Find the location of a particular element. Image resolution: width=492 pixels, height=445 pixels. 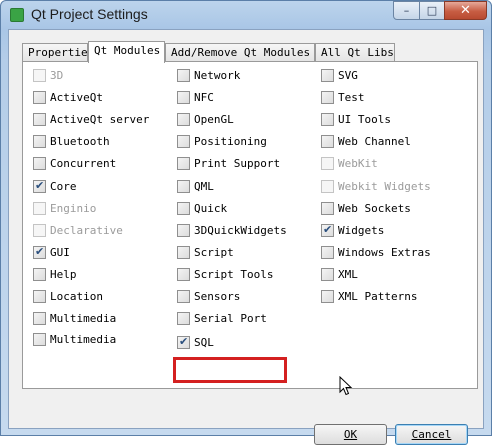

checkbox-label: QML is located at coordinates (204, 186).